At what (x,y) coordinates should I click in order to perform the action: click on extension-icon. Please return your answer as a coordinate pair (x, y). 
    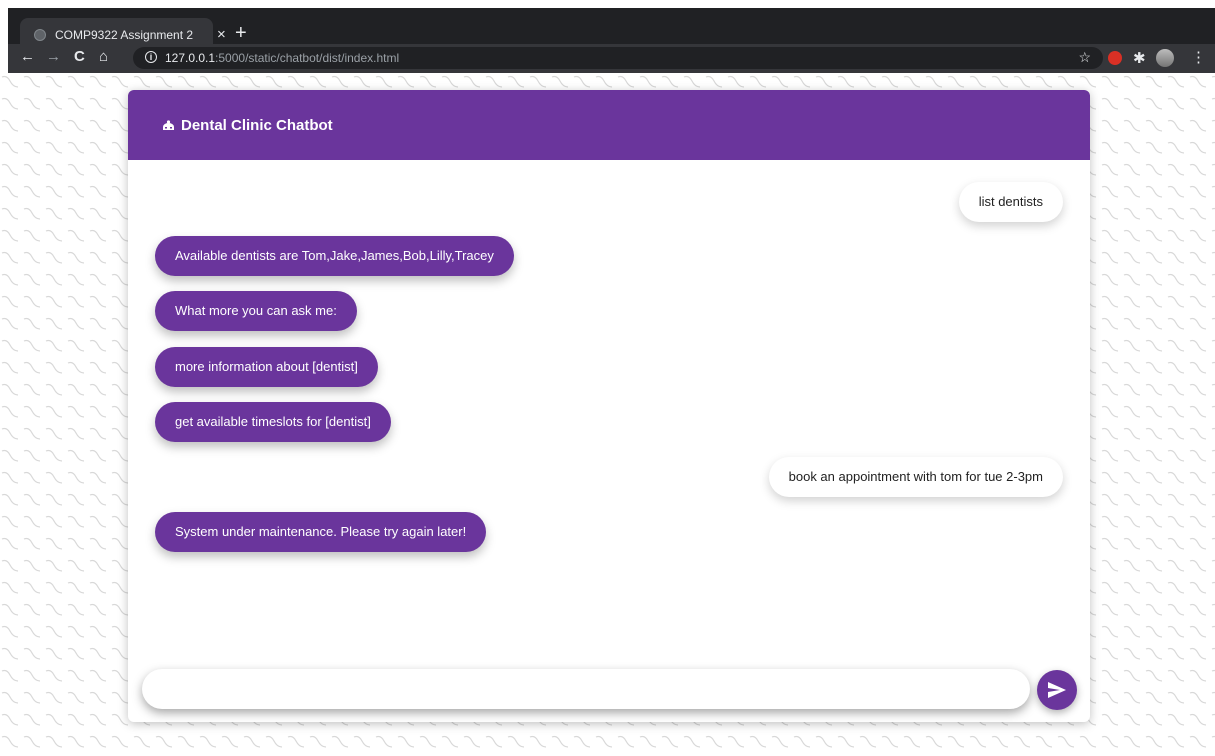
    Looking at the image, I should click on (1115, 58).